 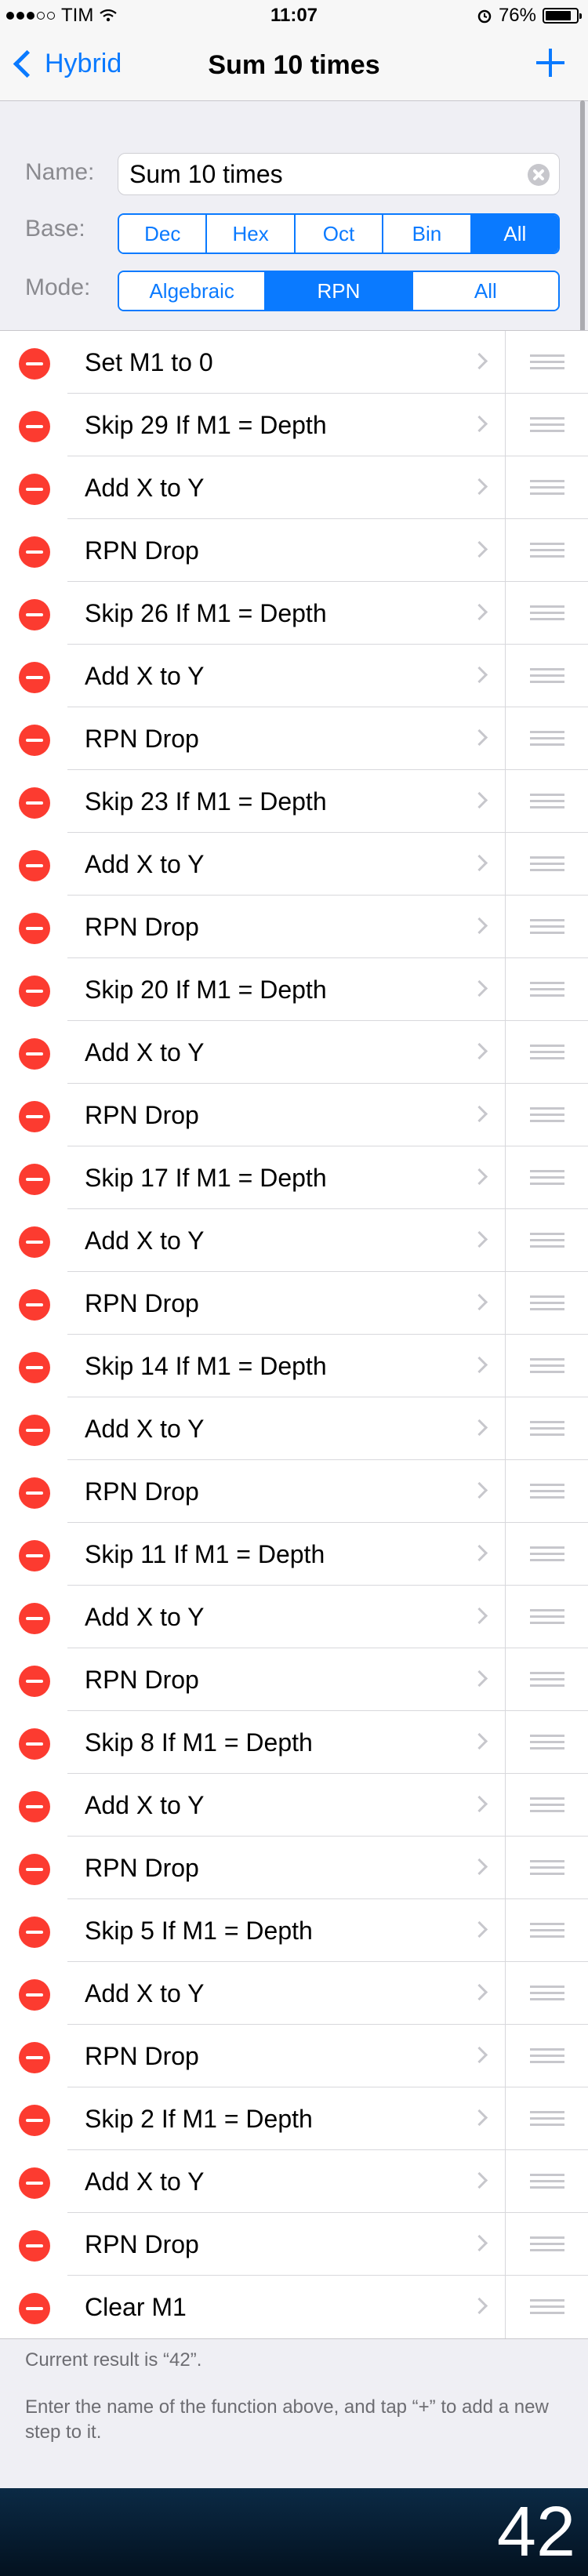 What do you see at coordinates (294, 613) in the screenshot?
I see `step-row: Skip 26 If M1 = Depth` at bounding box center [294, 613].